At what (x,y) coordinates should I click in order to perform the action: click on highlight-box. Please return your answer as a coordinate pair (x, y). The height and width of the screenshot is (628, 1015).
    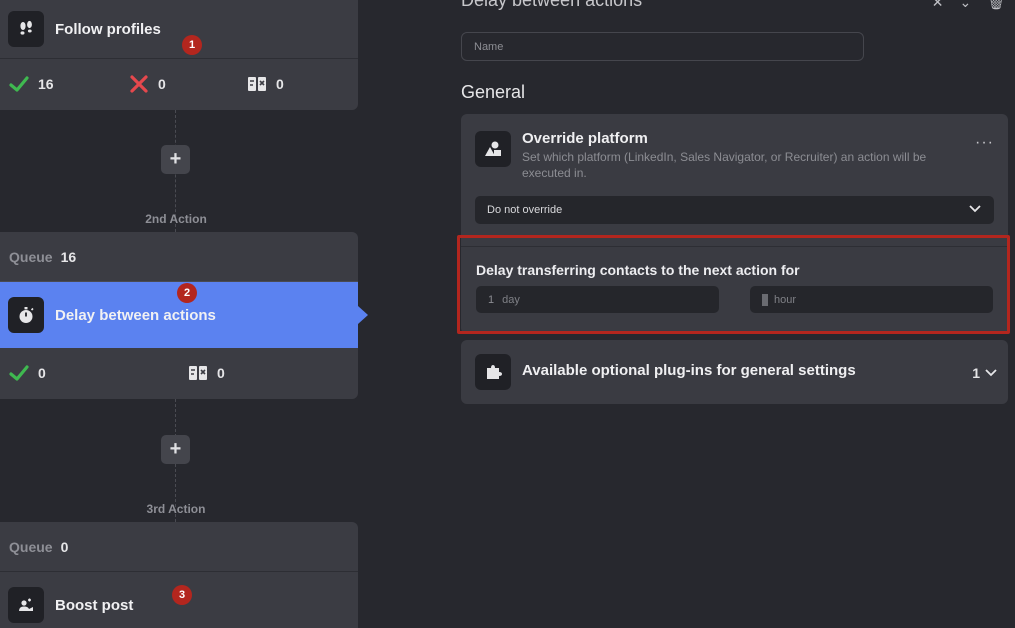
    Looking at the image, I should click on (733, 284).